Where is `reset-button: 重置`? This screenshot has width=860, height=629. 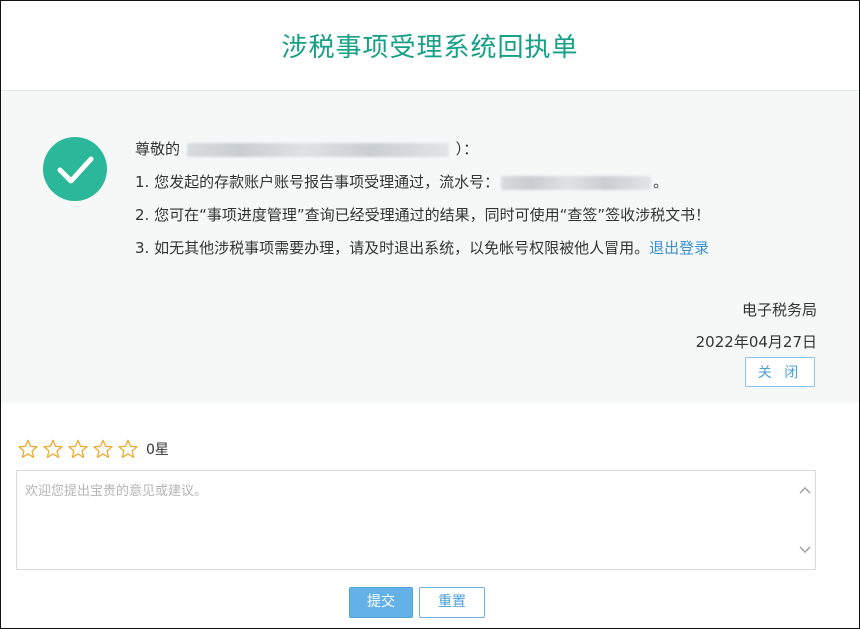
reset-button: 重置 is located at coordinates (452, 602).